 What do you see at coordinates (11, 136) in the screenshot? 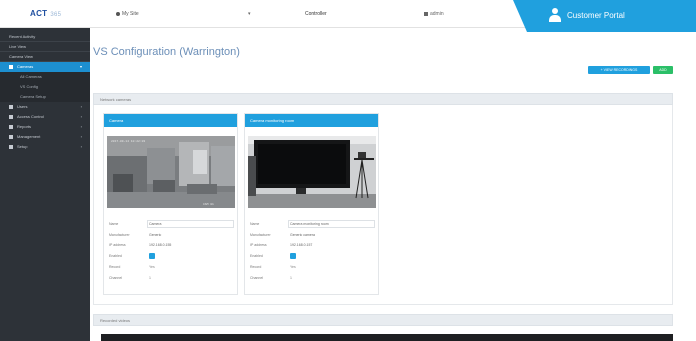
I see `gear-icon` at bounding box center [11, 136].